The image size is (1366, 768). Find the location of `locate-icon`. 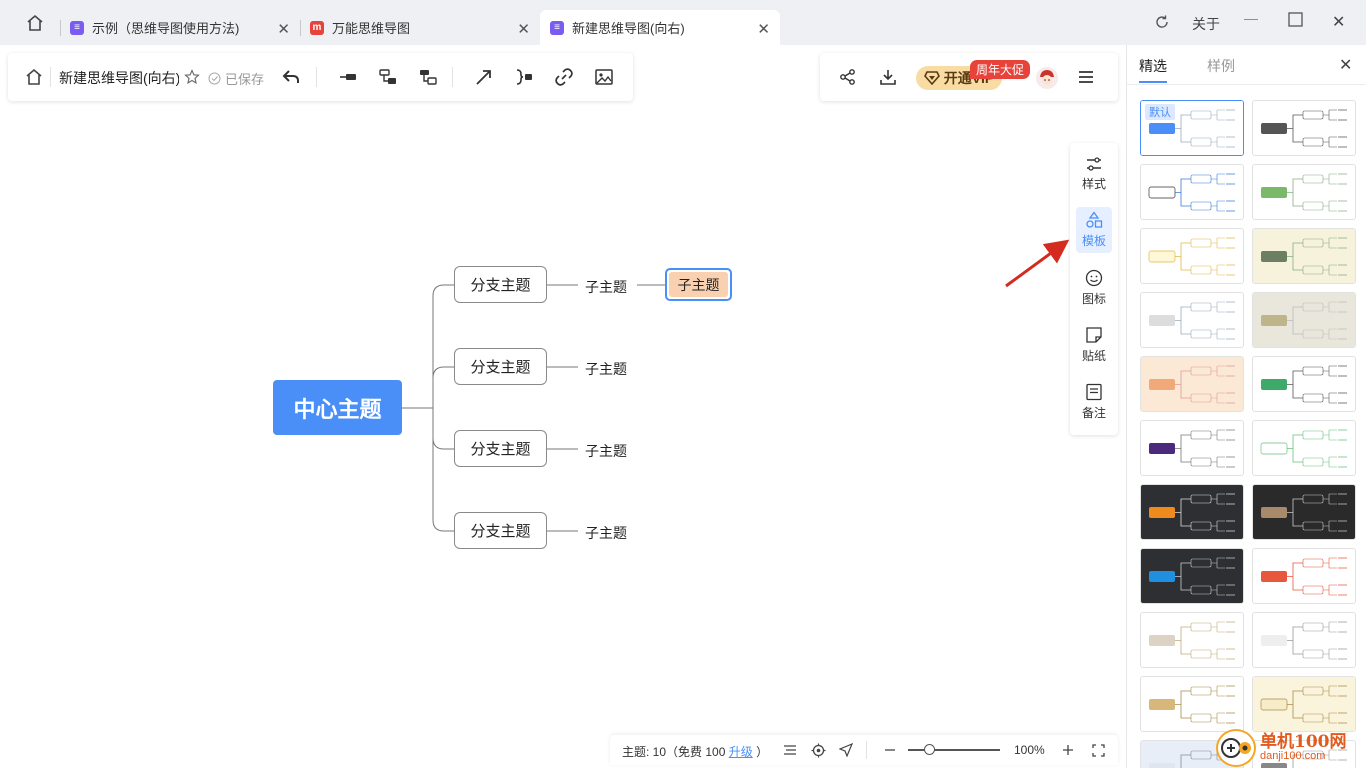

locate-icon is located at coordinates (818, 750).